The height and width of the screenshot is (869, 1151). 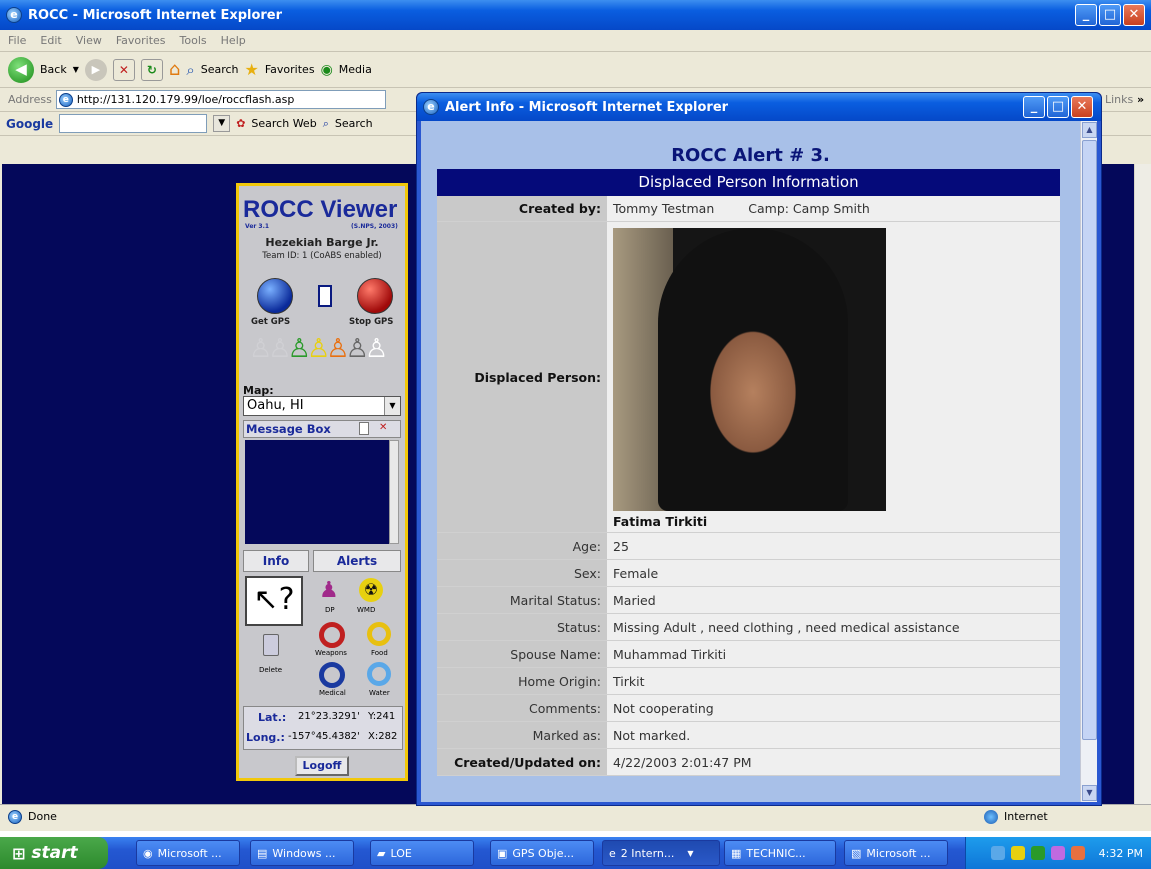 What do you see at coordinates (331, 653) in the screenshot?
I see `weapons-label: Weapons` at bounding box center [331, 653].